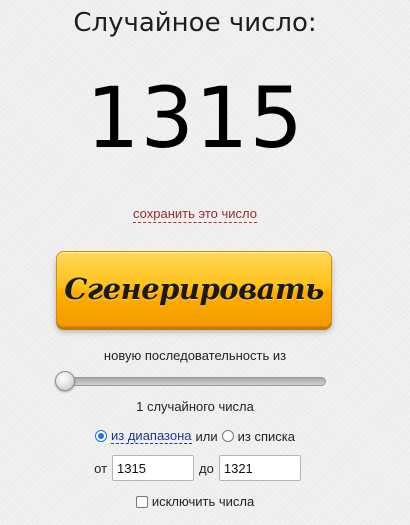 The image size is (410, 525). I want to click on range-mode-label: из диапазона, so click(151, 436).